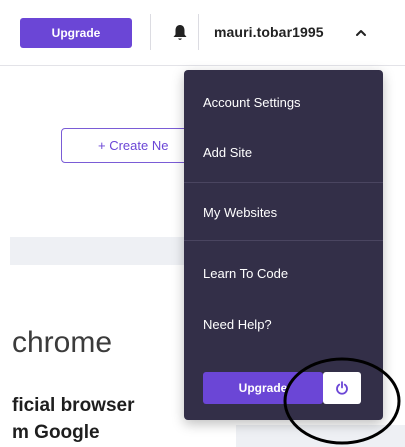 Image resolution: width=405 pixels, height=447 pixels. Describe the element at coordinates (56, 432) in the screenshot. I see `headline-line-2: m Google` at that location.